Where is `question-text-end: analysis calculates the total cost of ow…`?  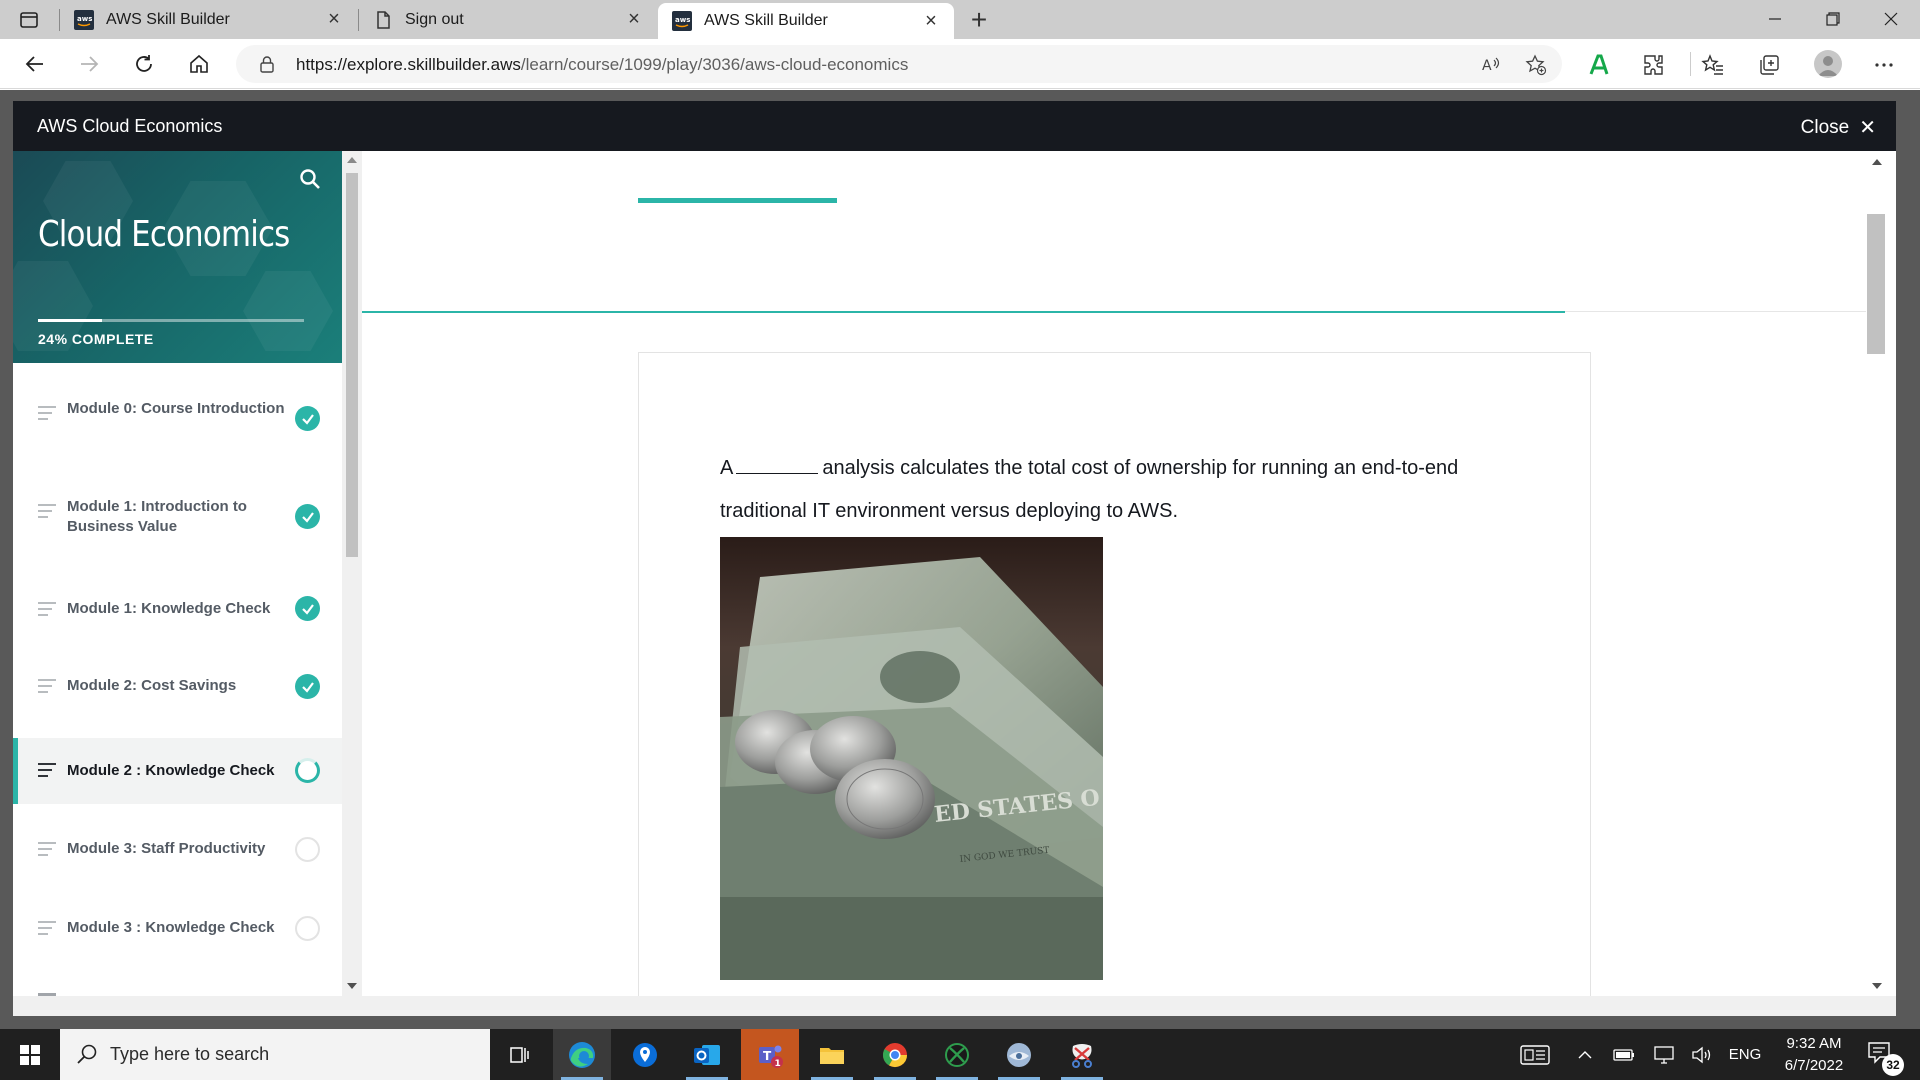 question-text-end: analysis calculates the total cost of ow… is located at coordinates (1089, 489).